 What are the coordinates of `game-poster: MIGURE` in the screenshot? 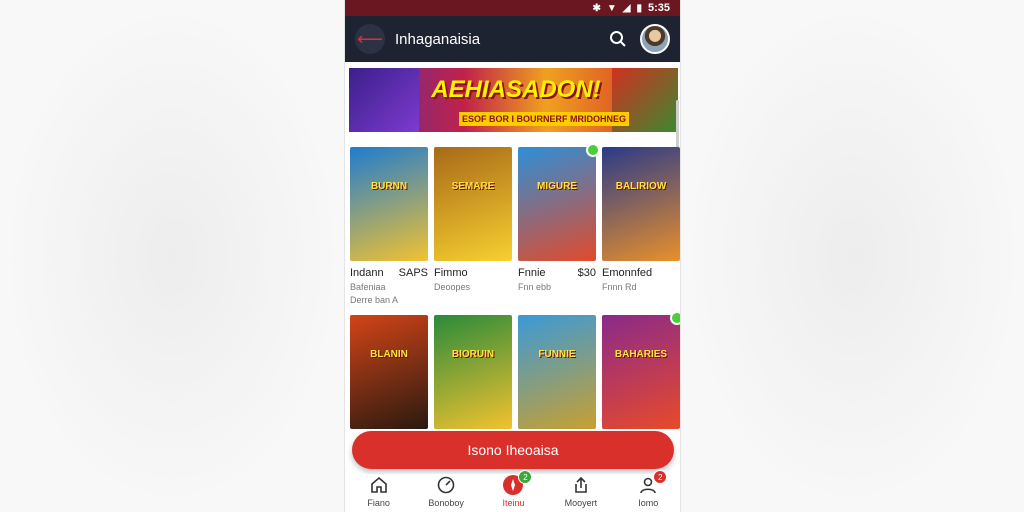 It's located at (557, 204).